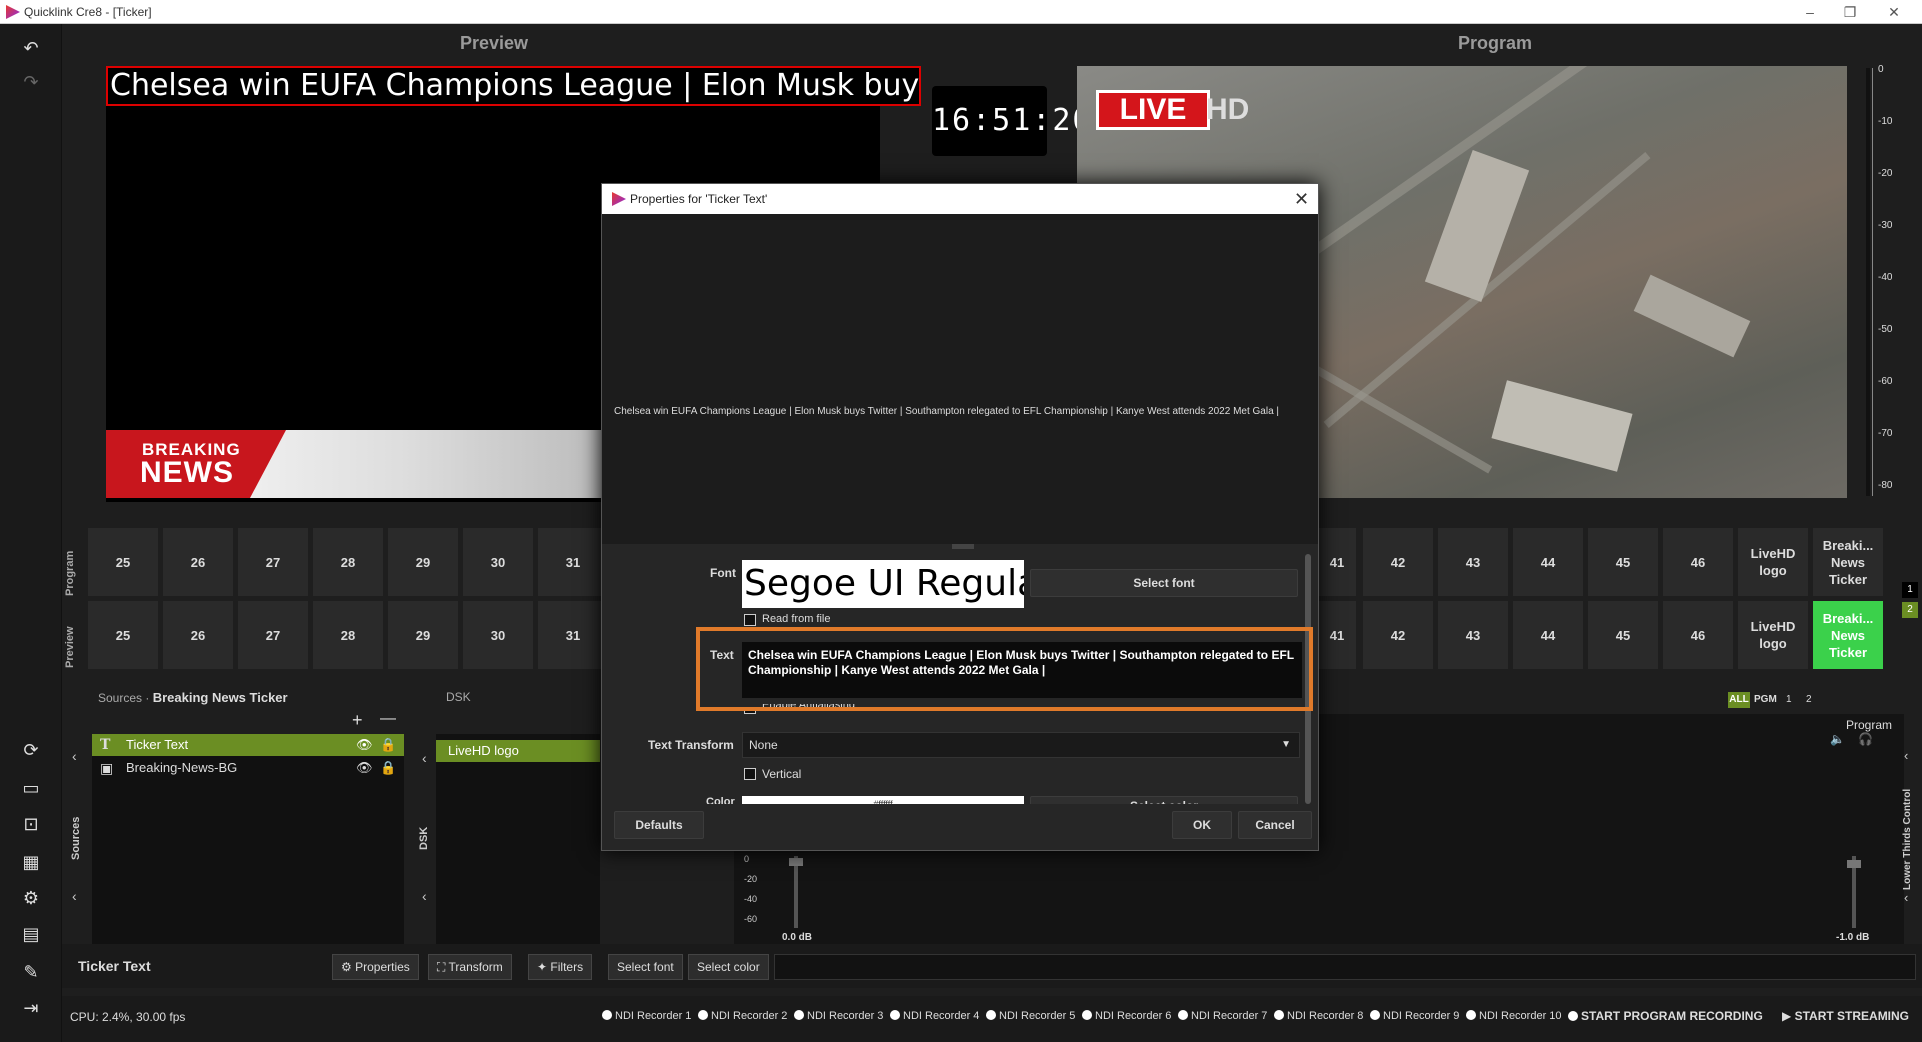 This screenshot has height=1042, width=1922. I want to click on source-item-ticker-text: T Ticker Text 👁 🔒, so click(248, 745).